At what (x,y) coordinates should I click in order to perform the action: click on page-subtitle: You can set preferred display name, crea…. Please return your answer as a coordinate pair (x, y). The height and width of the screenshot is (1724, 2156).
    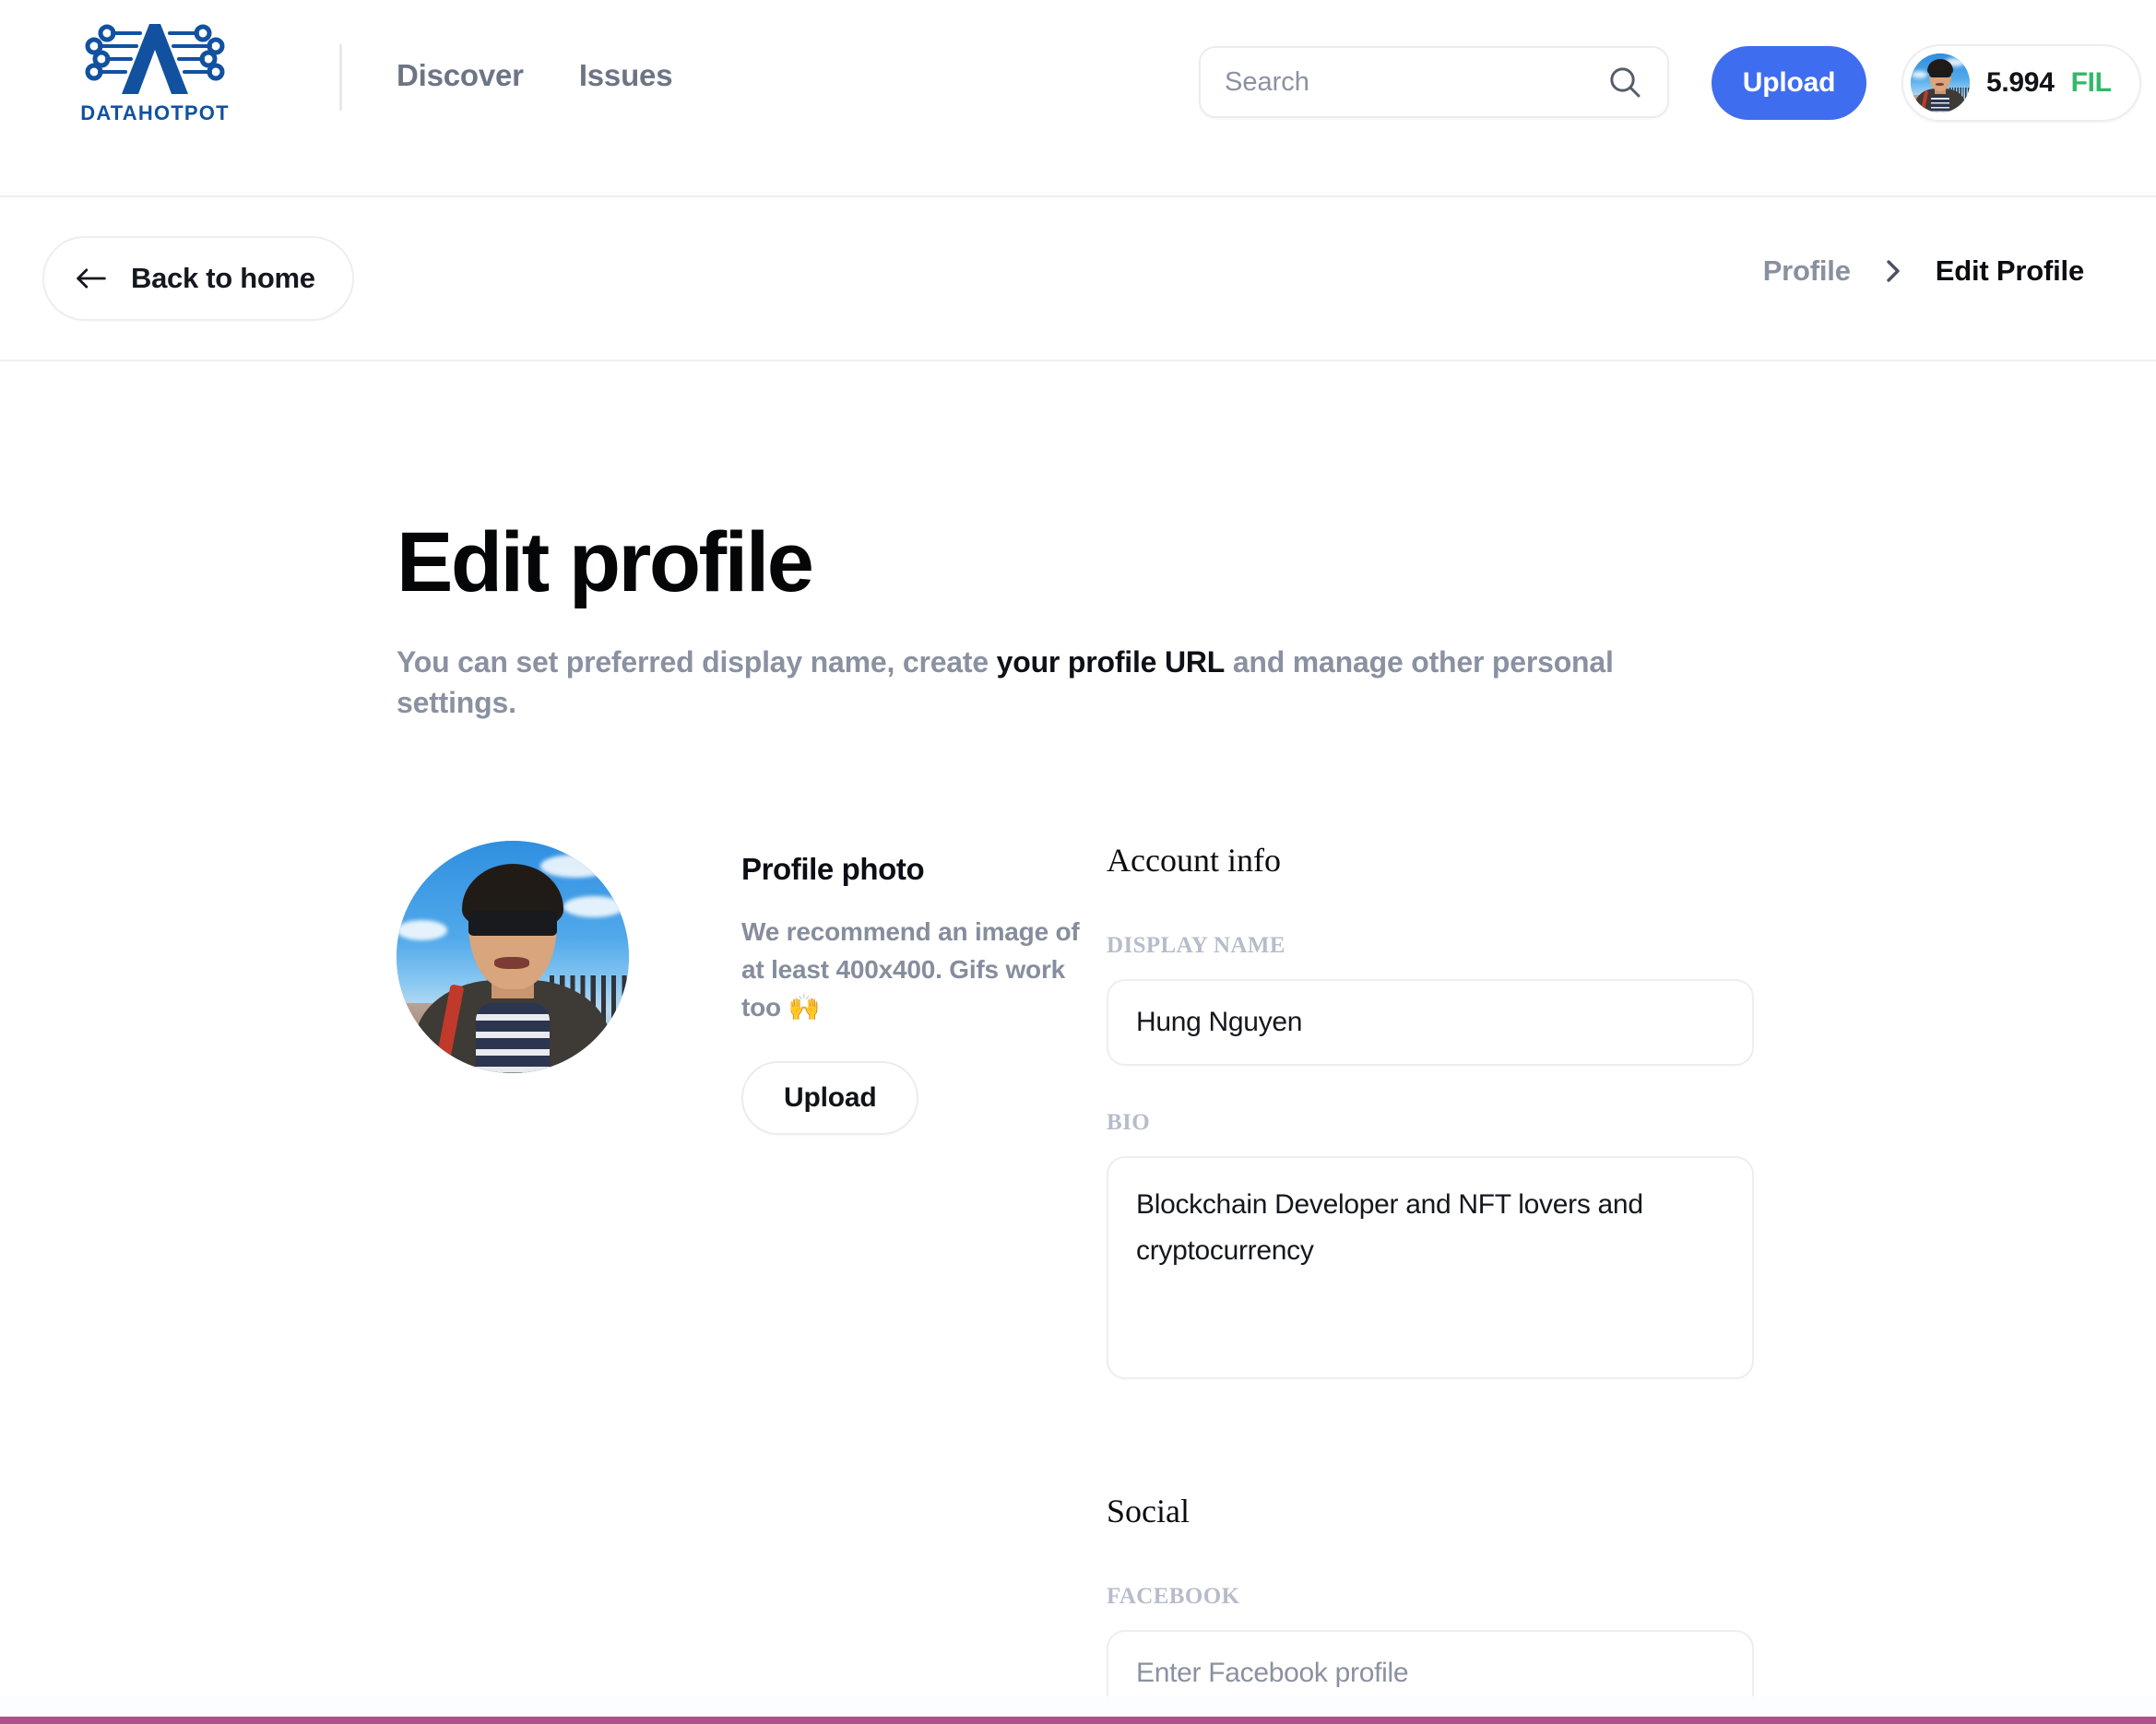
    Looking at the image, I should click on (1029, 682).